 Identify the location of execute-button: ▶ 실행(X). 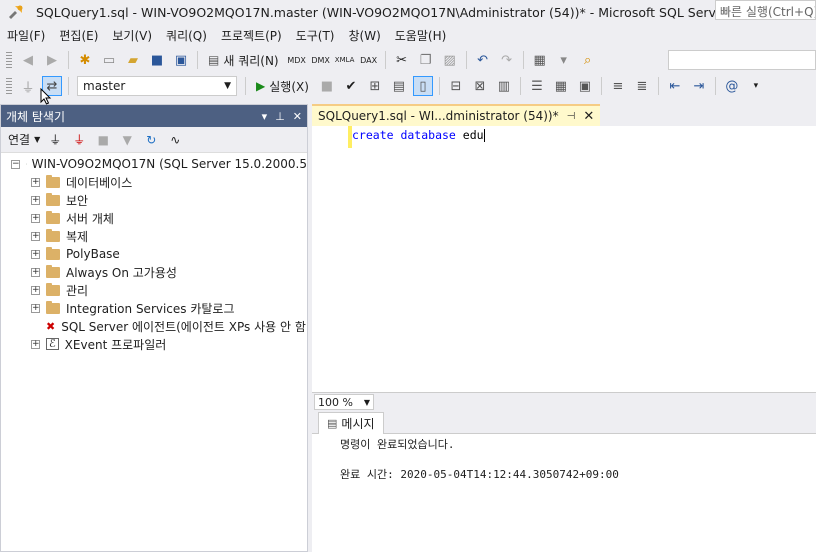
(282, 86).